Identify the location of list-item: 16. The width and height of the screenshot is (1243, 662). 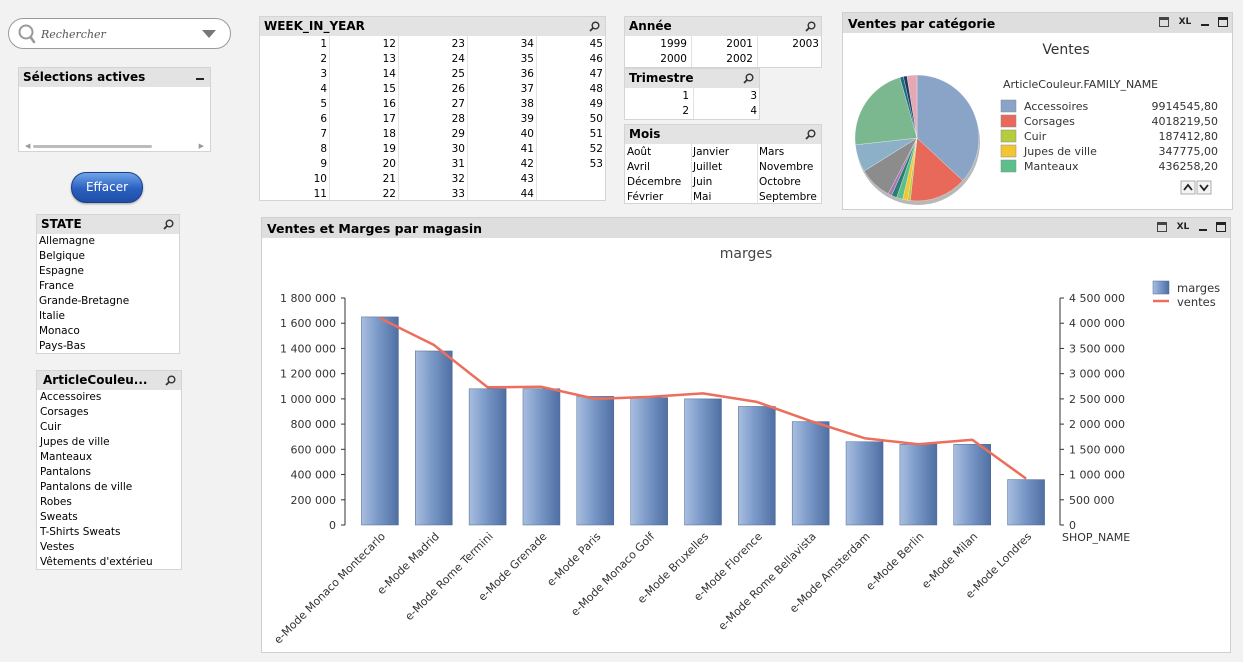
(362, 104).